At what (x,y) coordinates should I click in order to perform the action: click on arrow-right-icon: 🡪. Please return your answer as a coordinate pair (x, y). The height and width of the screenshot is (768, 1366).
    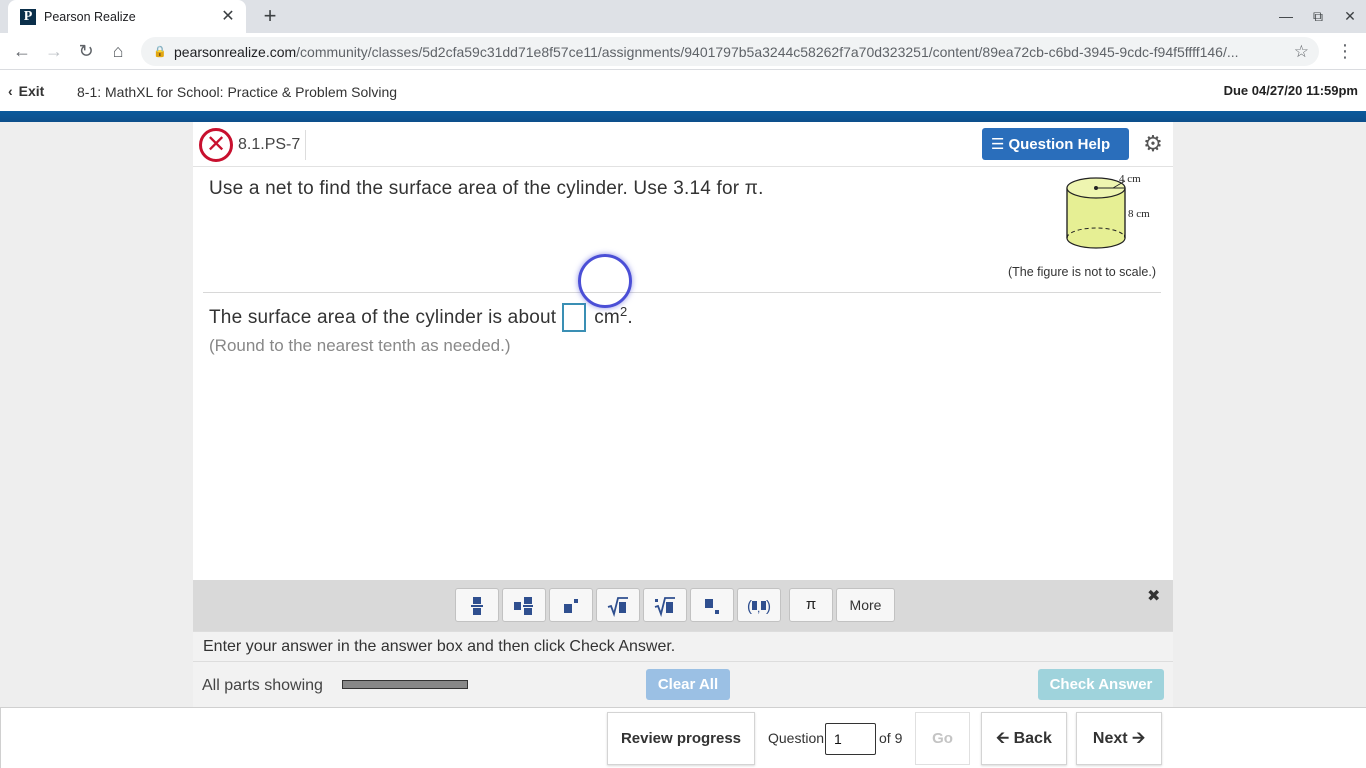
    Looking at the image, I should click on (1139, 738).